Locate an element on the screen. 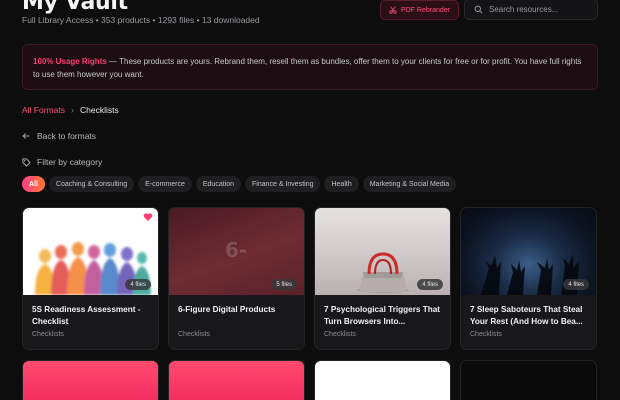 The image size is (620, 400). search-box is located at coordinates (531, 10).